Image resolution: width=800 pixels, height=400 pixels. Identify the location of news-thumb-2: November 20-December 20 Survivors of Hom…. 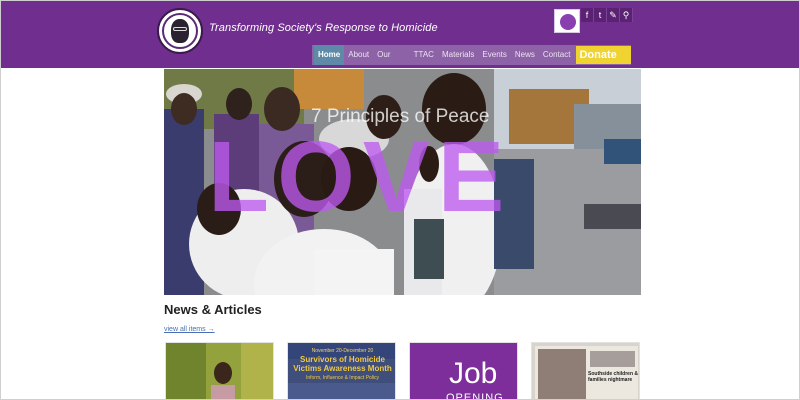
(341, 370).